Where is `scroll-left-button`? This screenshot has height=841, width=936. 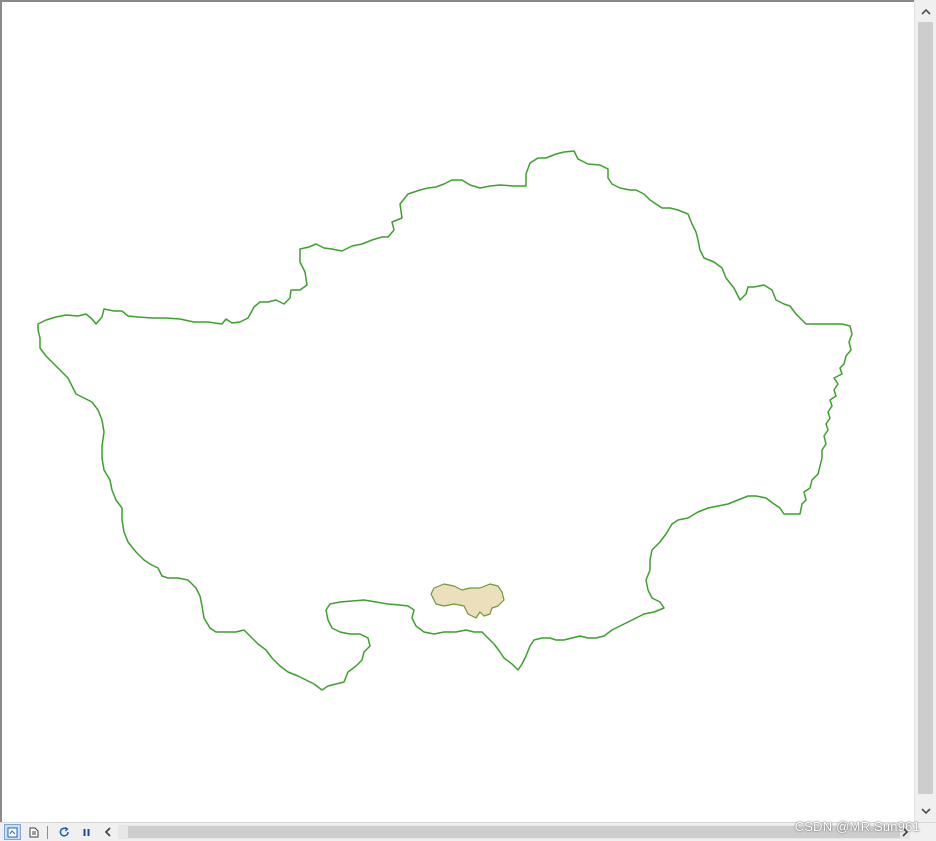
scroll-left-button is located at coordinates (107, 832).